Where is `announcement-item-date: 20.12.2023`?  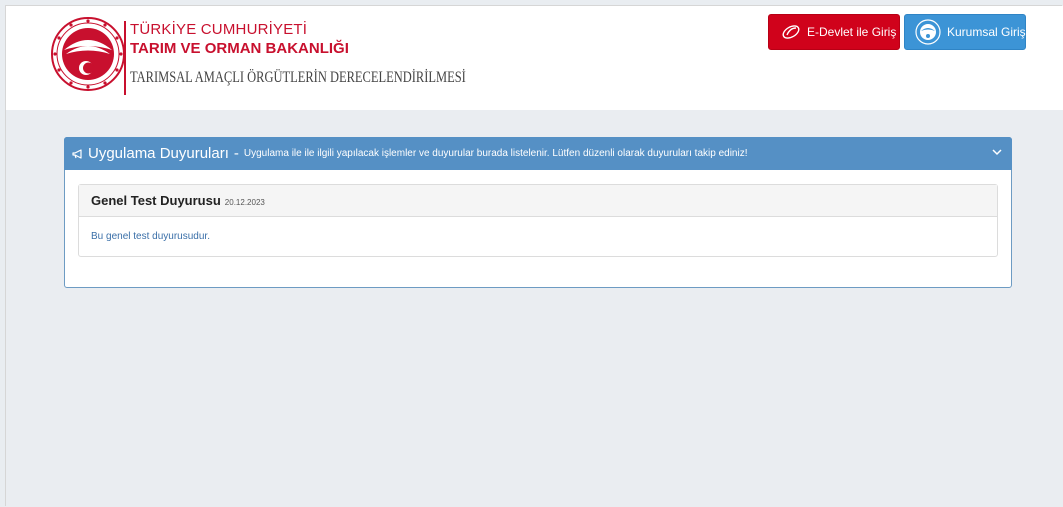 announcement-item-date: 20.12.2023 is located at coordinates (244, 202).